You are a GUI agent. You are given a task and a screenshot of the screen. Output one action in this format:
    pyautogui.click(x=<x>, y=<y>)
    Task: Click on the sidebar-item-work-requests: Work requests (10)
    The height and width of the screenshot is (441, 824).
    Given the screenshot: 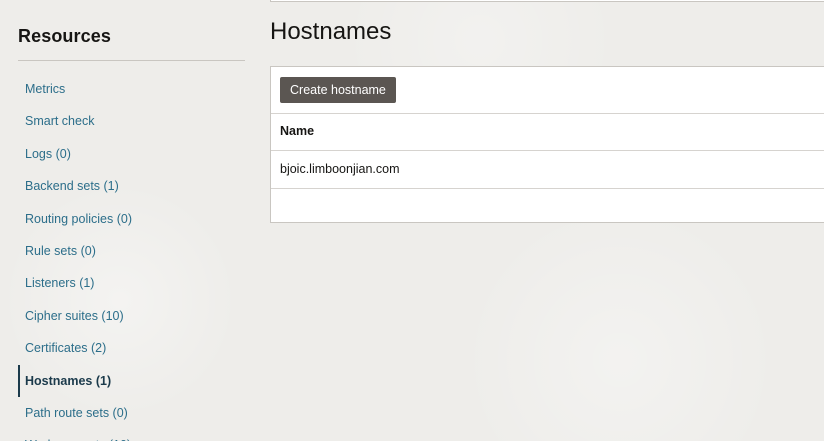 What is the action you would take?
    pyautogui.click(x=131, y=435)
    